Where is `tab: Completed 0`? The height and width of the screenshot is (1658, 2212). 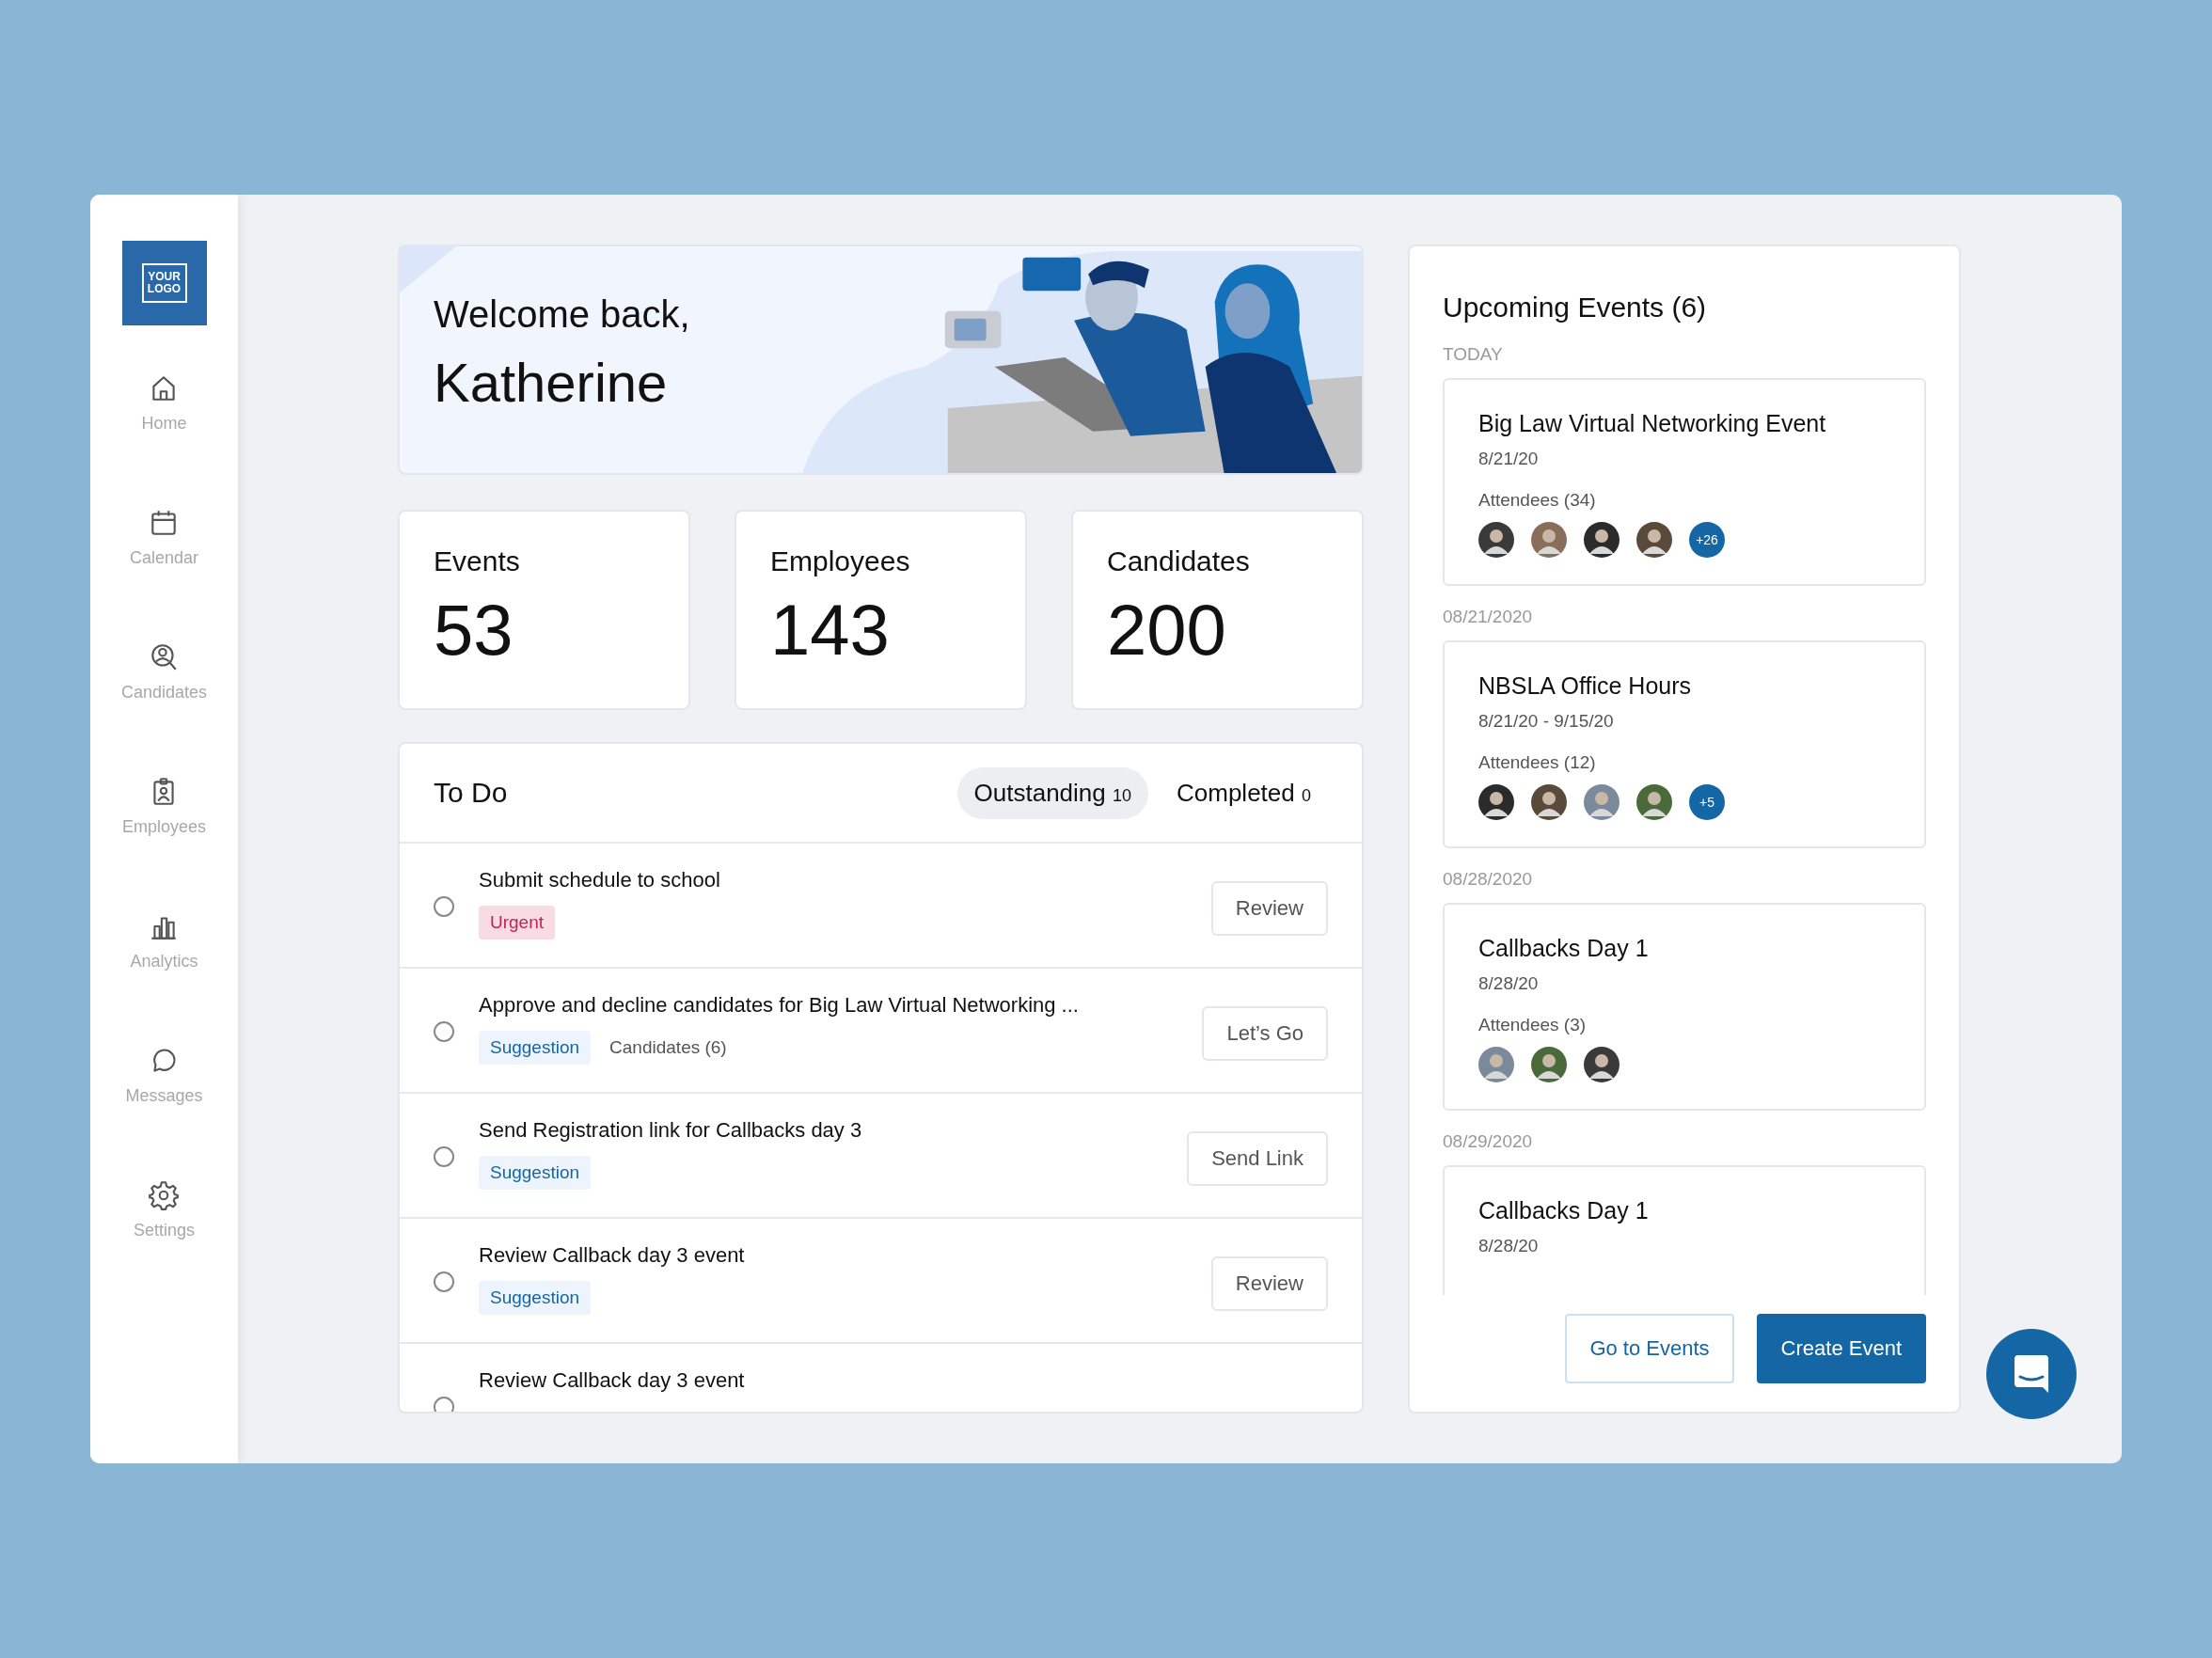 tab: Completed 0 is located at coordinates (1244, 792).